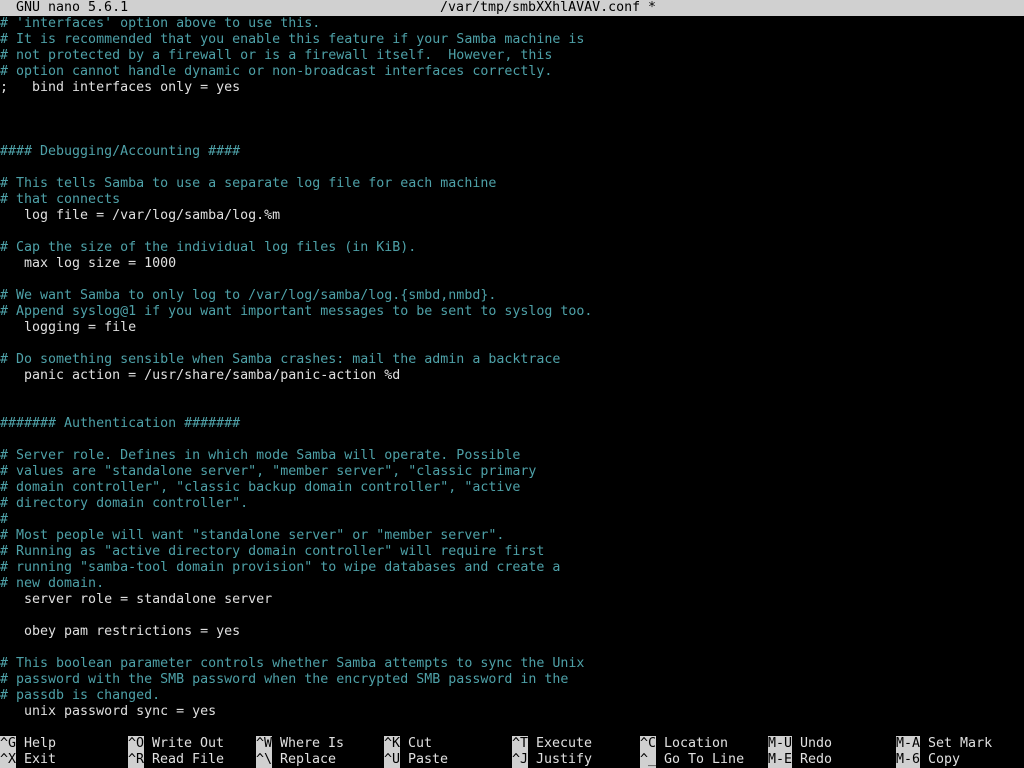 This screenshot has width=1024, height=768. I want to click on shortcut-label: Help, so click(40, 743).